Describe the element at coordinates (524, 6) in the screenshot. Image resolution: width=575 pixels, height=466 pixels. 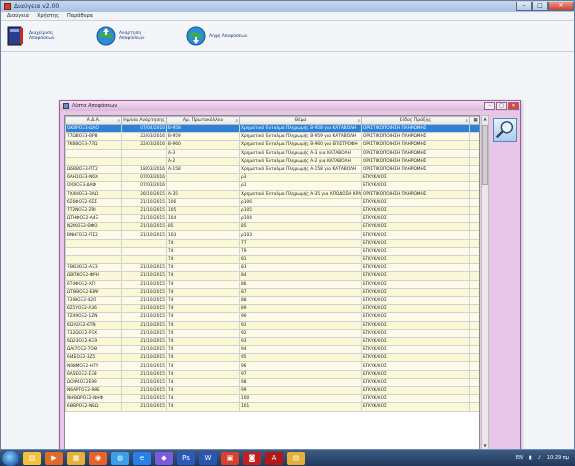
I see `minimize-button: –` at that location.